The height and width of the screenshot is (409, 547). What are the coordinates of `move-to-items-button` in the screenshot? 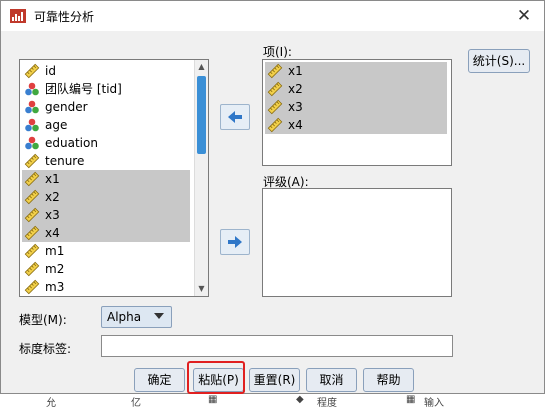 It's located at (235, 117).